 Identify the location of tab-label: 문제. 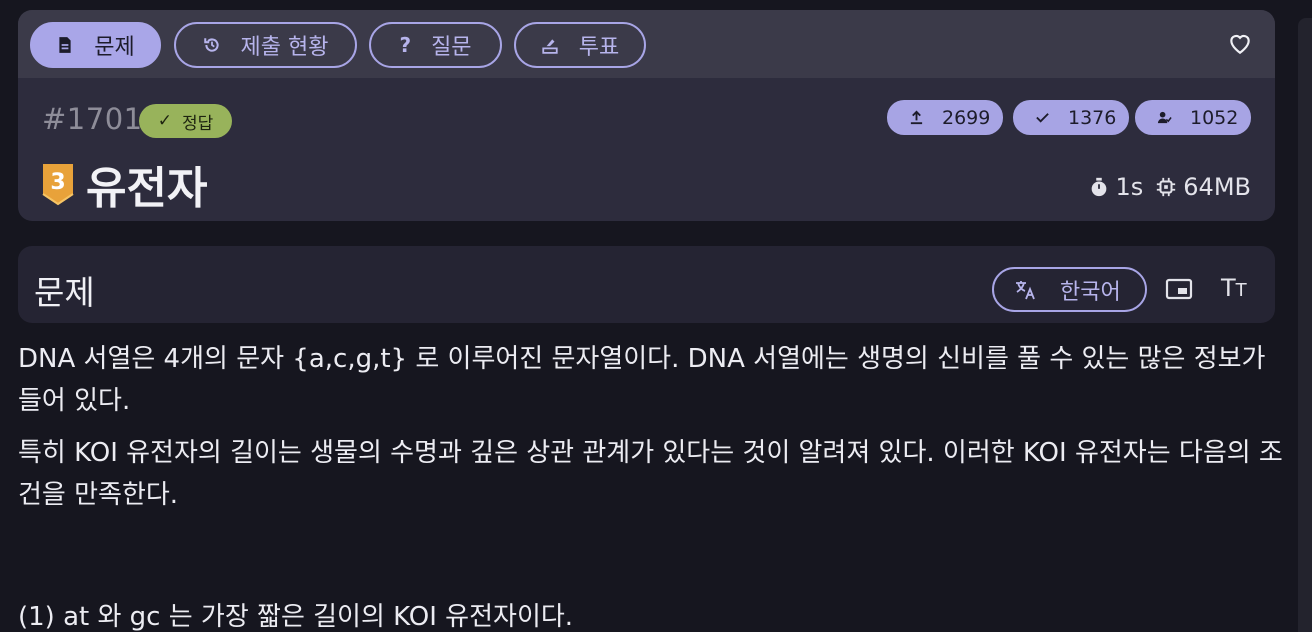
(114, 47).